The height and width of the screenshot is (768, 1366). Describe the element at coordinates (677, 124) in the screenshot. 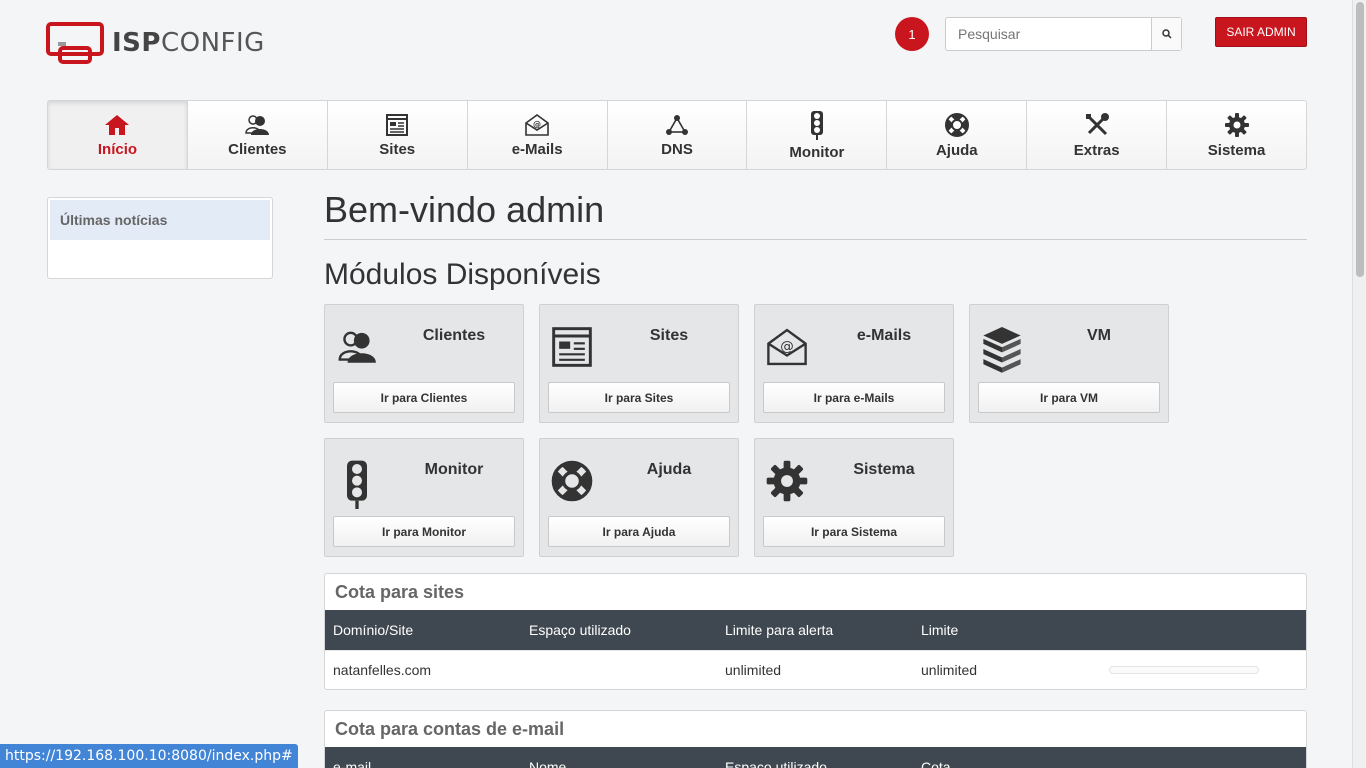

I see `dns-icon` at that location.